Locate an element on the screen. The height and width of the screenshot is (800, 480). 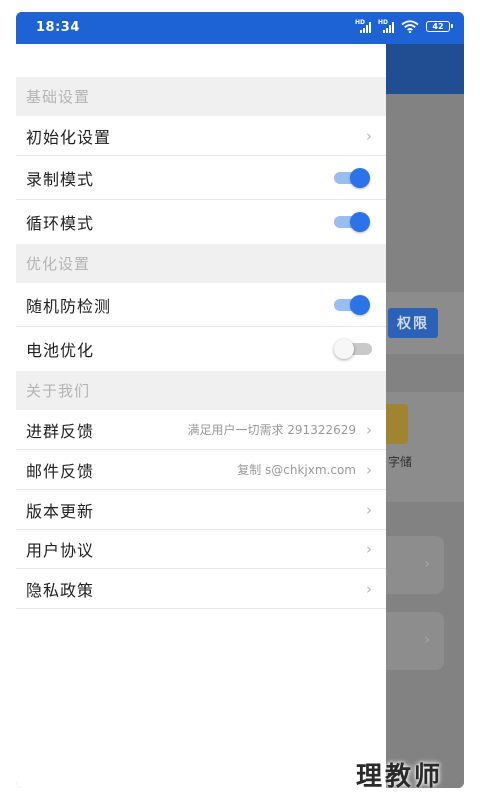
signal-icon-2: HD is located at coordinates (386, 26).